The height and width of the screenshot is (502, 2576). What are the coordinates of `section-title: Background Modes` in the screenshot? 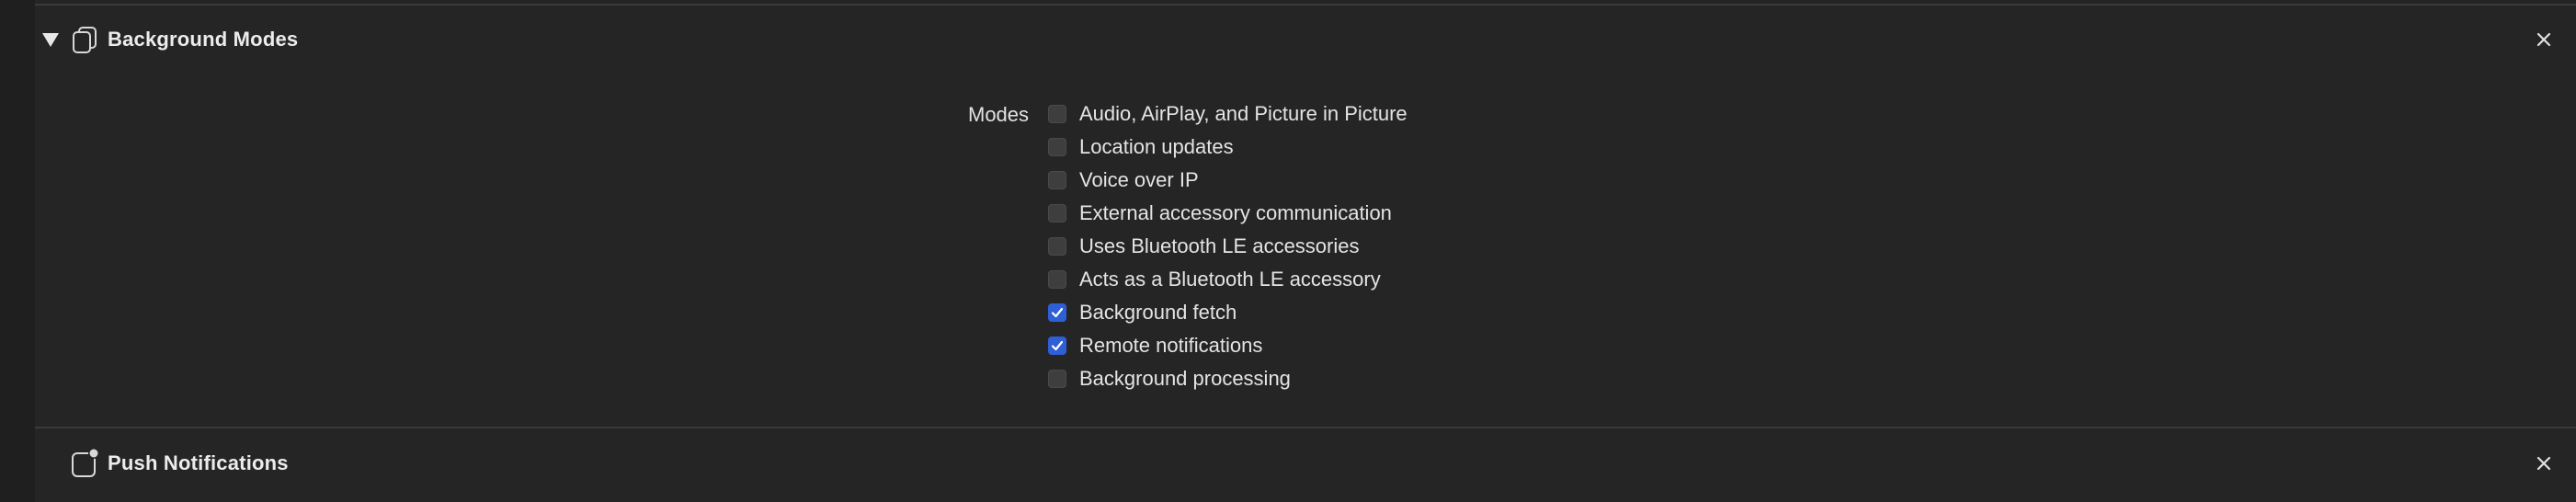 It's located at (203, 39).